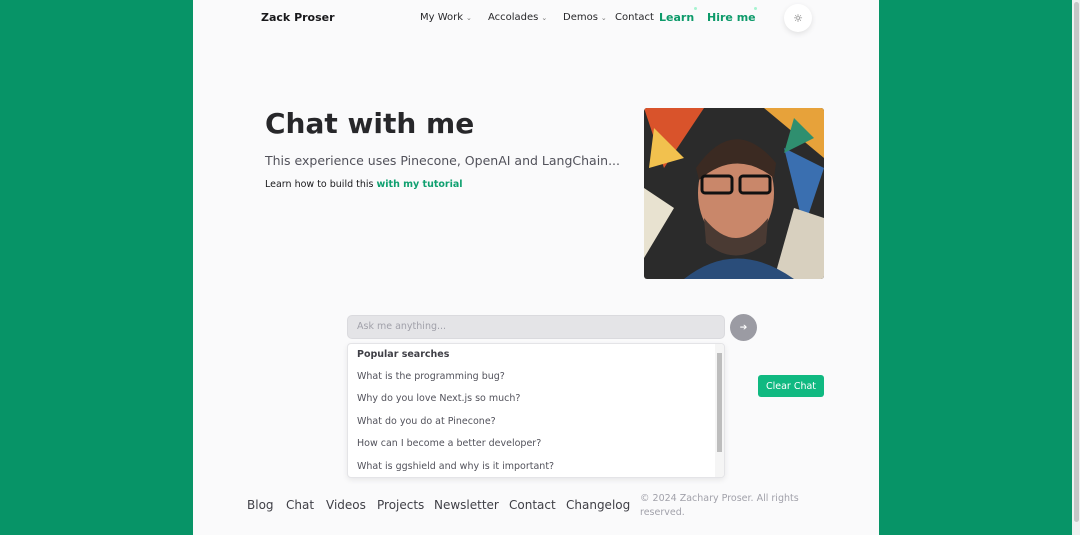 The image size is (1080, 535). What do you see at coordinates (321, 184) in the screenshot?
I see `tutorial-prefix: Learn how to build this` at bounding box center [321, 184].